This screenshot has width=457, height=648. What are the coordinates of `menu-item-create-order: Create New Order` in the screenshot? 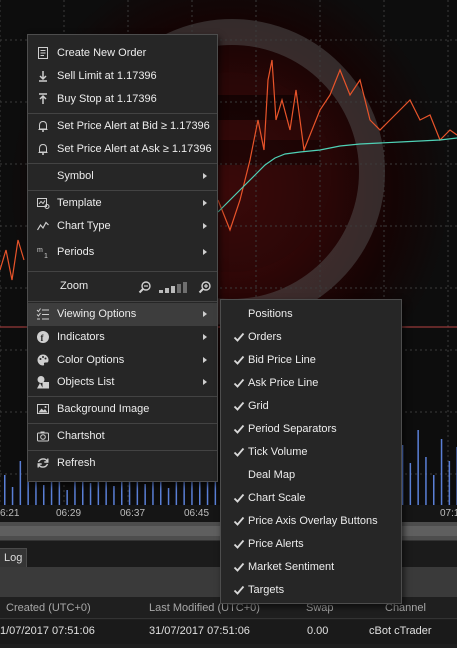 It's located at (122, 53).